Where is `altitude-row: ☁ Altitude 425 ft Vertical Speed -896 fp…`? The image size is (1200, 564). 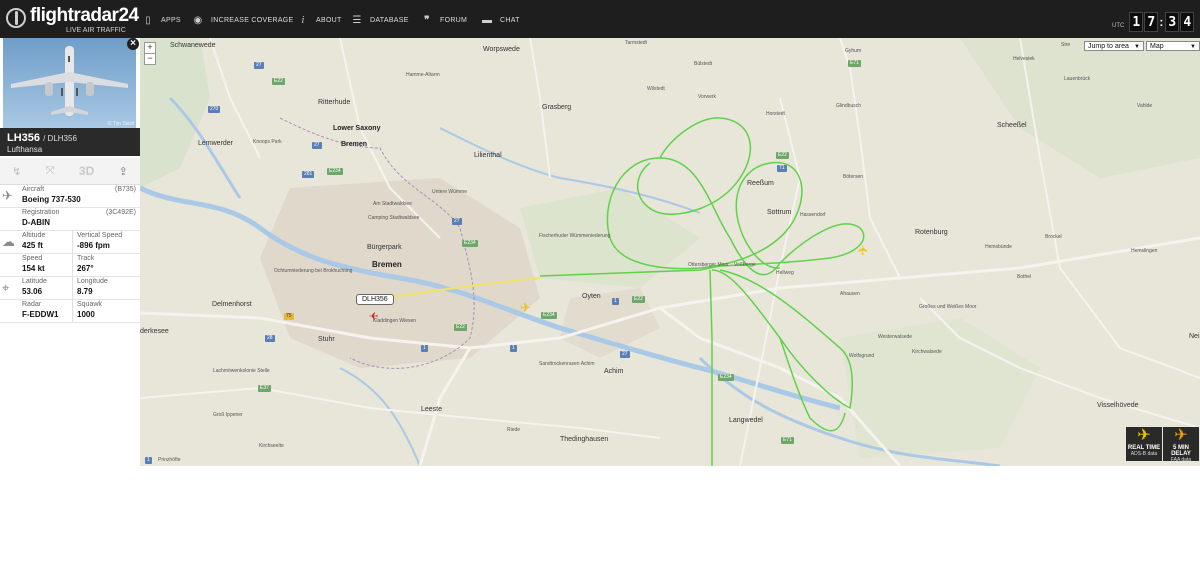 altitude-row: ☁ Altitude 425 ft Vertical Speed -896 fp… is located at coordinates (70, 242).